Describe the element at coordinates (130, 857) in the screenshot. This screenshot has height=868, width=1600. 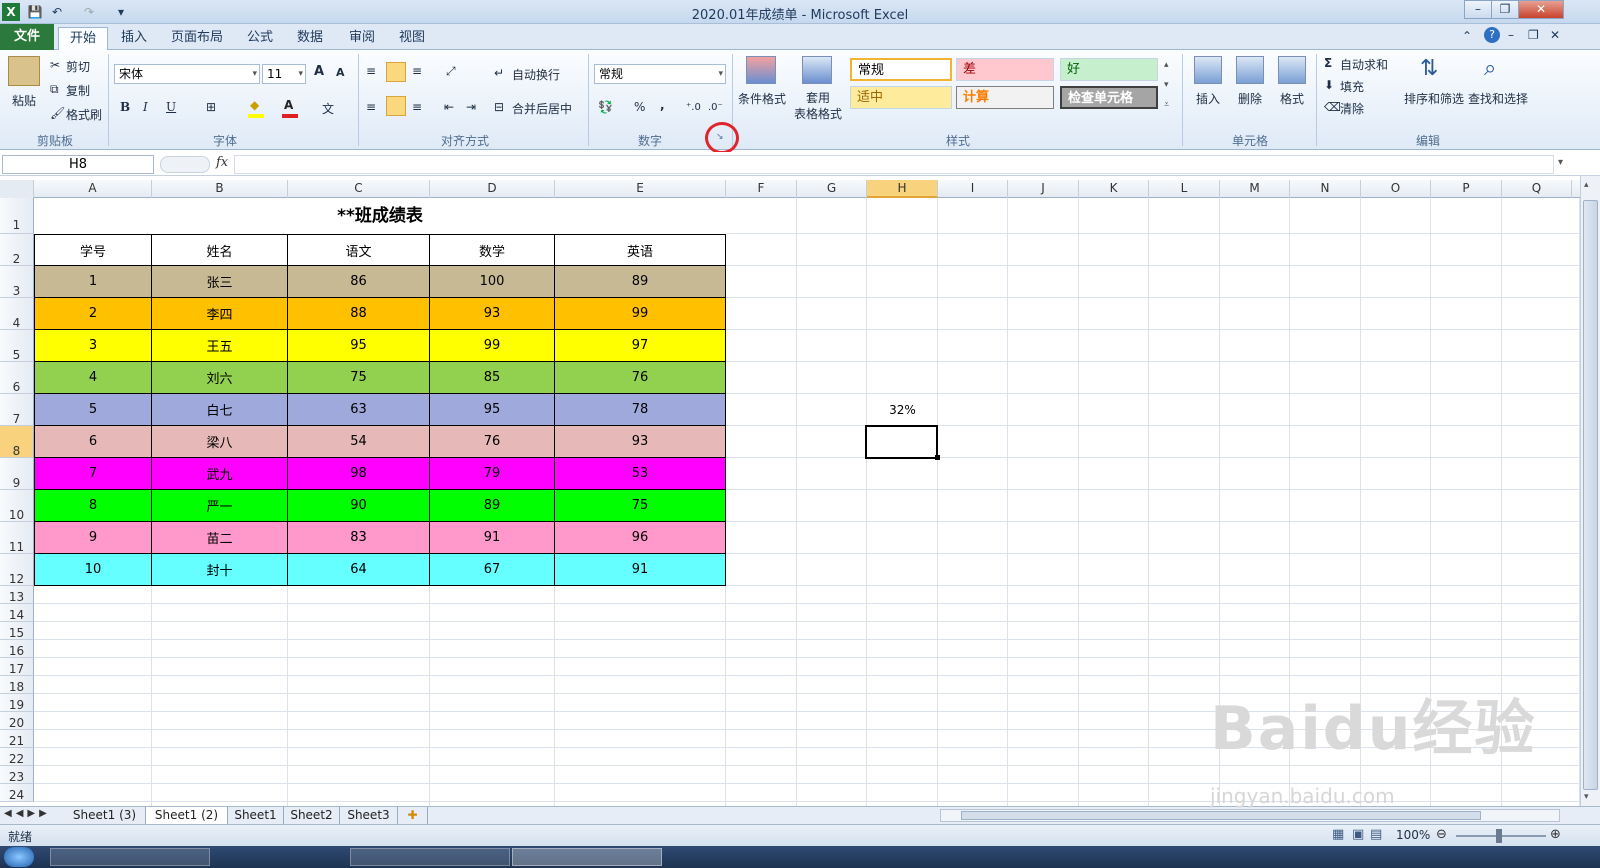
I see `taskbar-item` at that location.